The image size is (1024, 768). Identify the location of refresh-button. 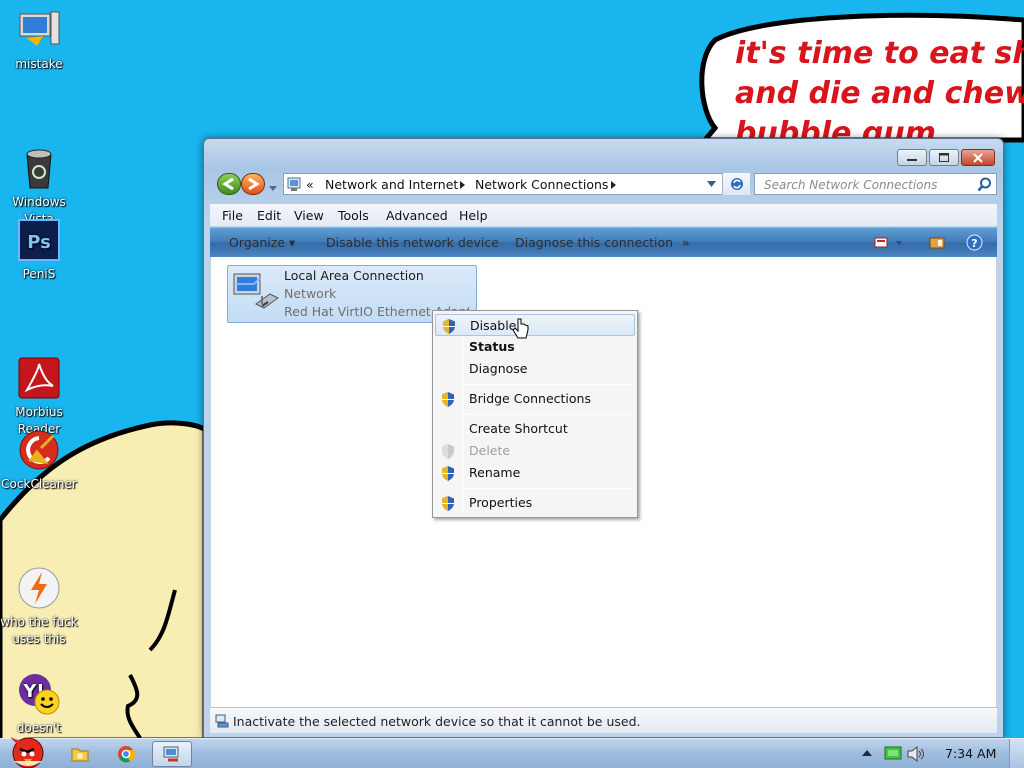
(736, 184).